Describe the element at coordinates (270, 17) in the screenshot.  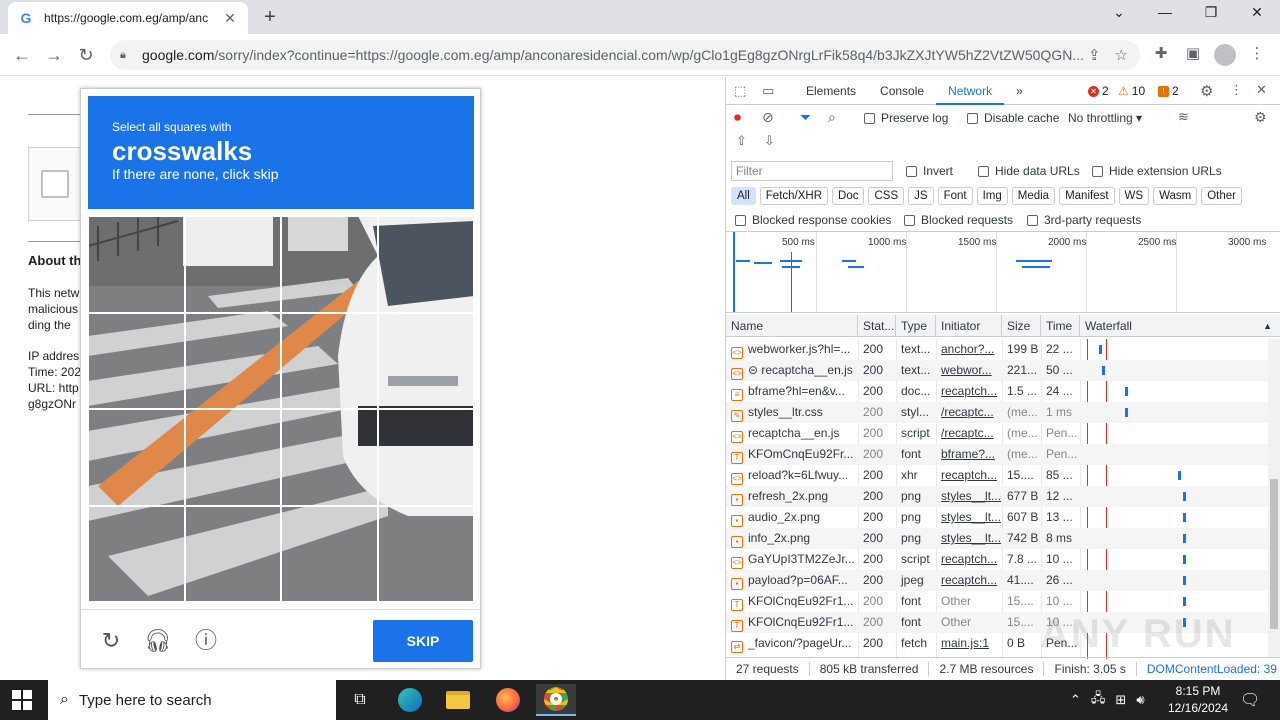
I see `new-tab-button: +` at that location.